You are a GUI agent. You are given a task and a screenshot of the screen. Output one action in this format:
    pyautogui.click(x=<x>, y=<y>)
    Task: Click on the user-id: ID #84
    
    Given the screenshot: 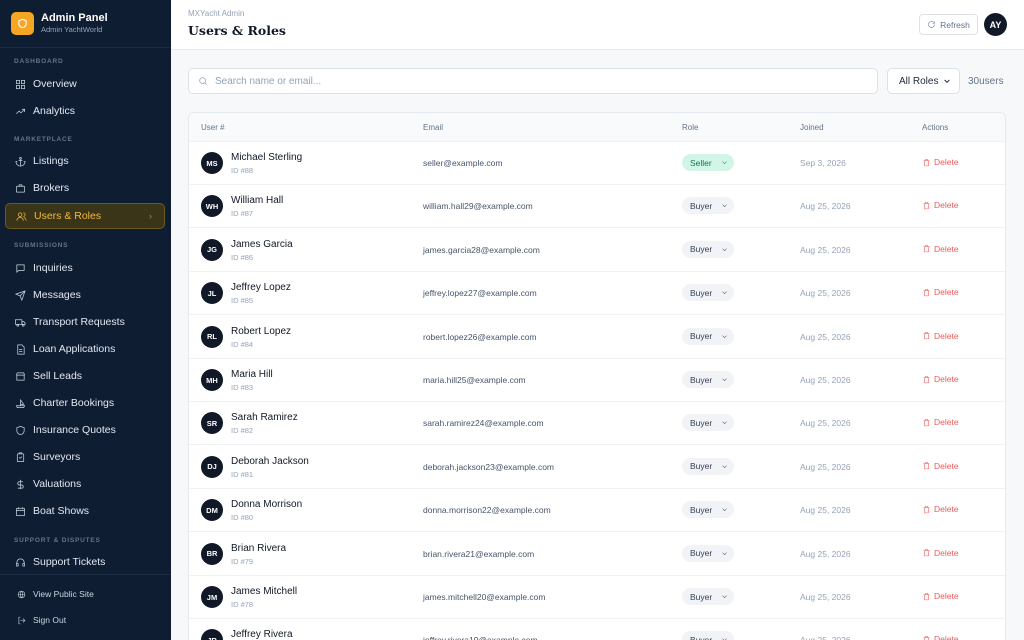 What is the action you would take?
    pyautogui.click(x=242, y=344)
    